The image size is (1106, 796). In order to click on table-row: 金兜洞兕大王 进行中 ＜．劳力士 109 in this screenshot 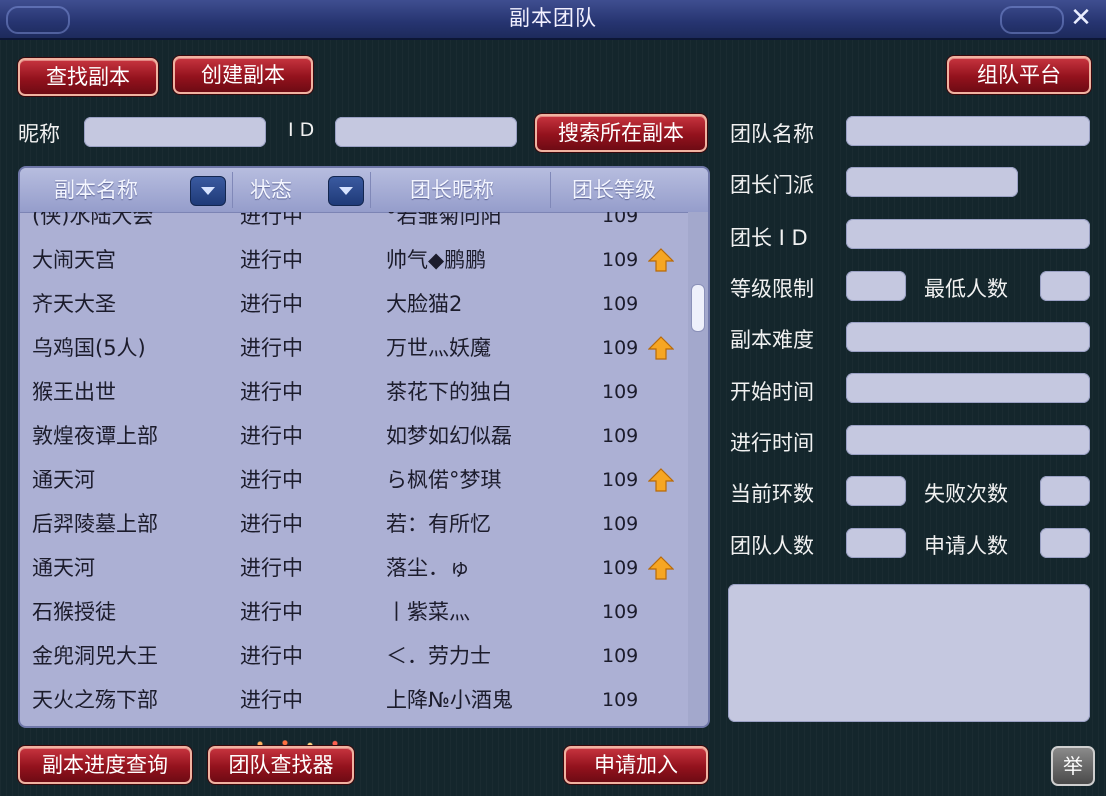, I will do `click(354, 656)`.